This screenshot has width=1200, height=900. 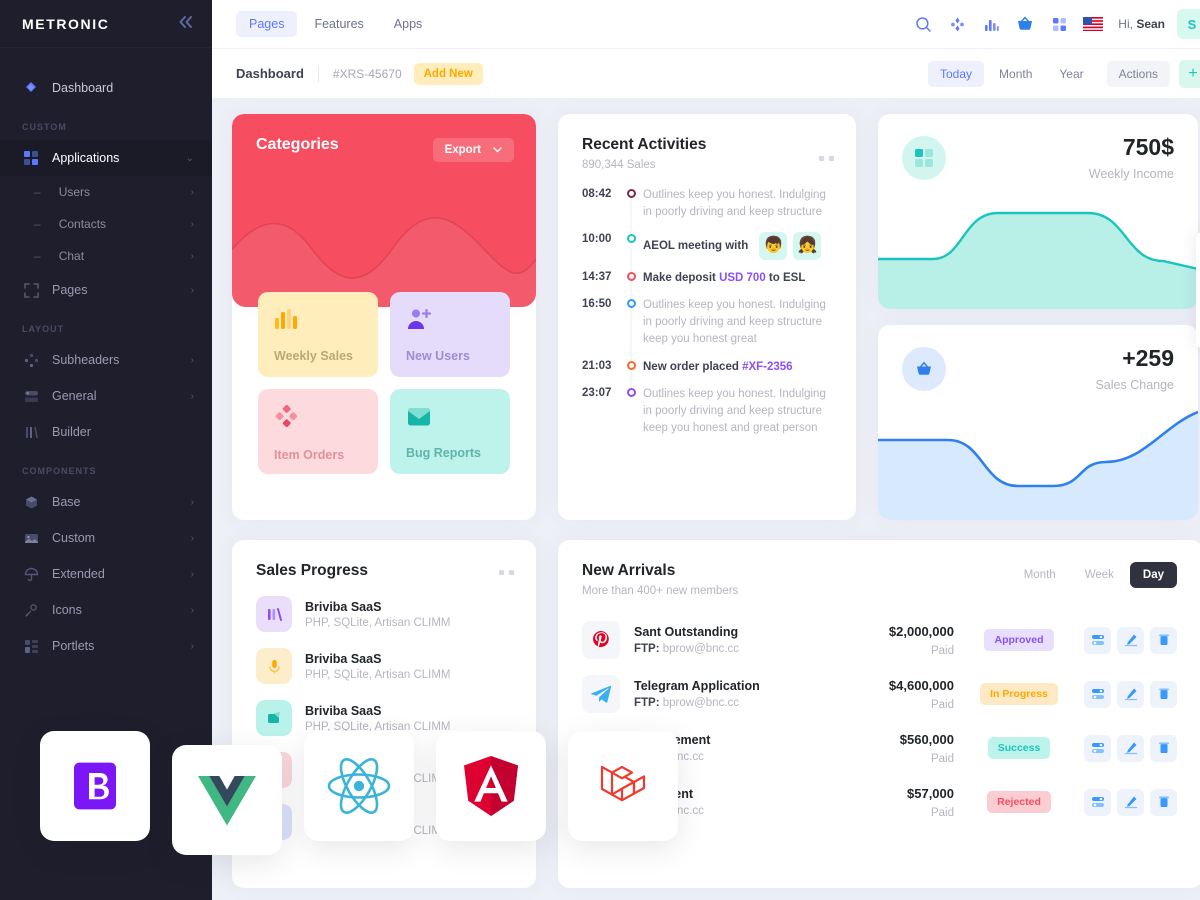 I want to click on tile-weekly-sales: Weekly Sales, so click(x=318, y=334).